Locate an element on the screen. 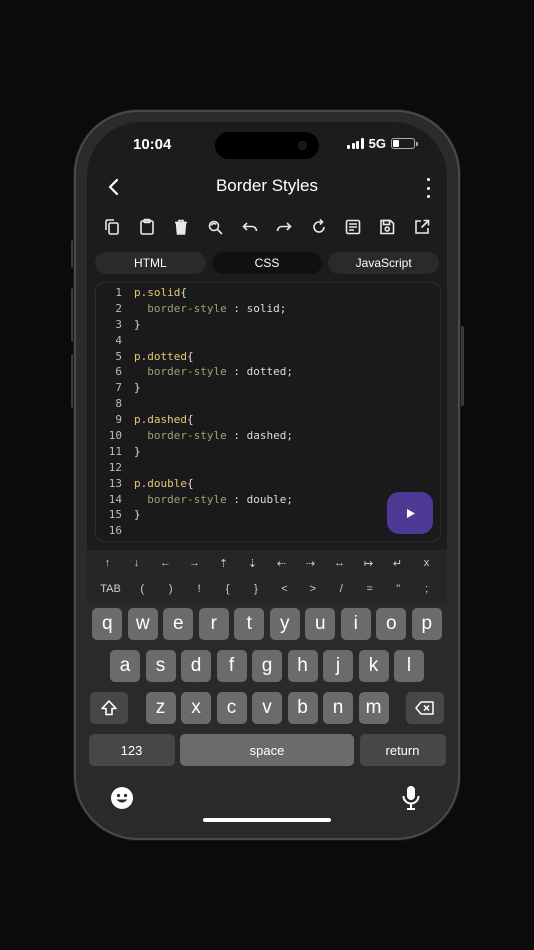 Image resolution: width=534 pixels, height=950 pixels. accessory-key: x is located at coordinates (427, 563).